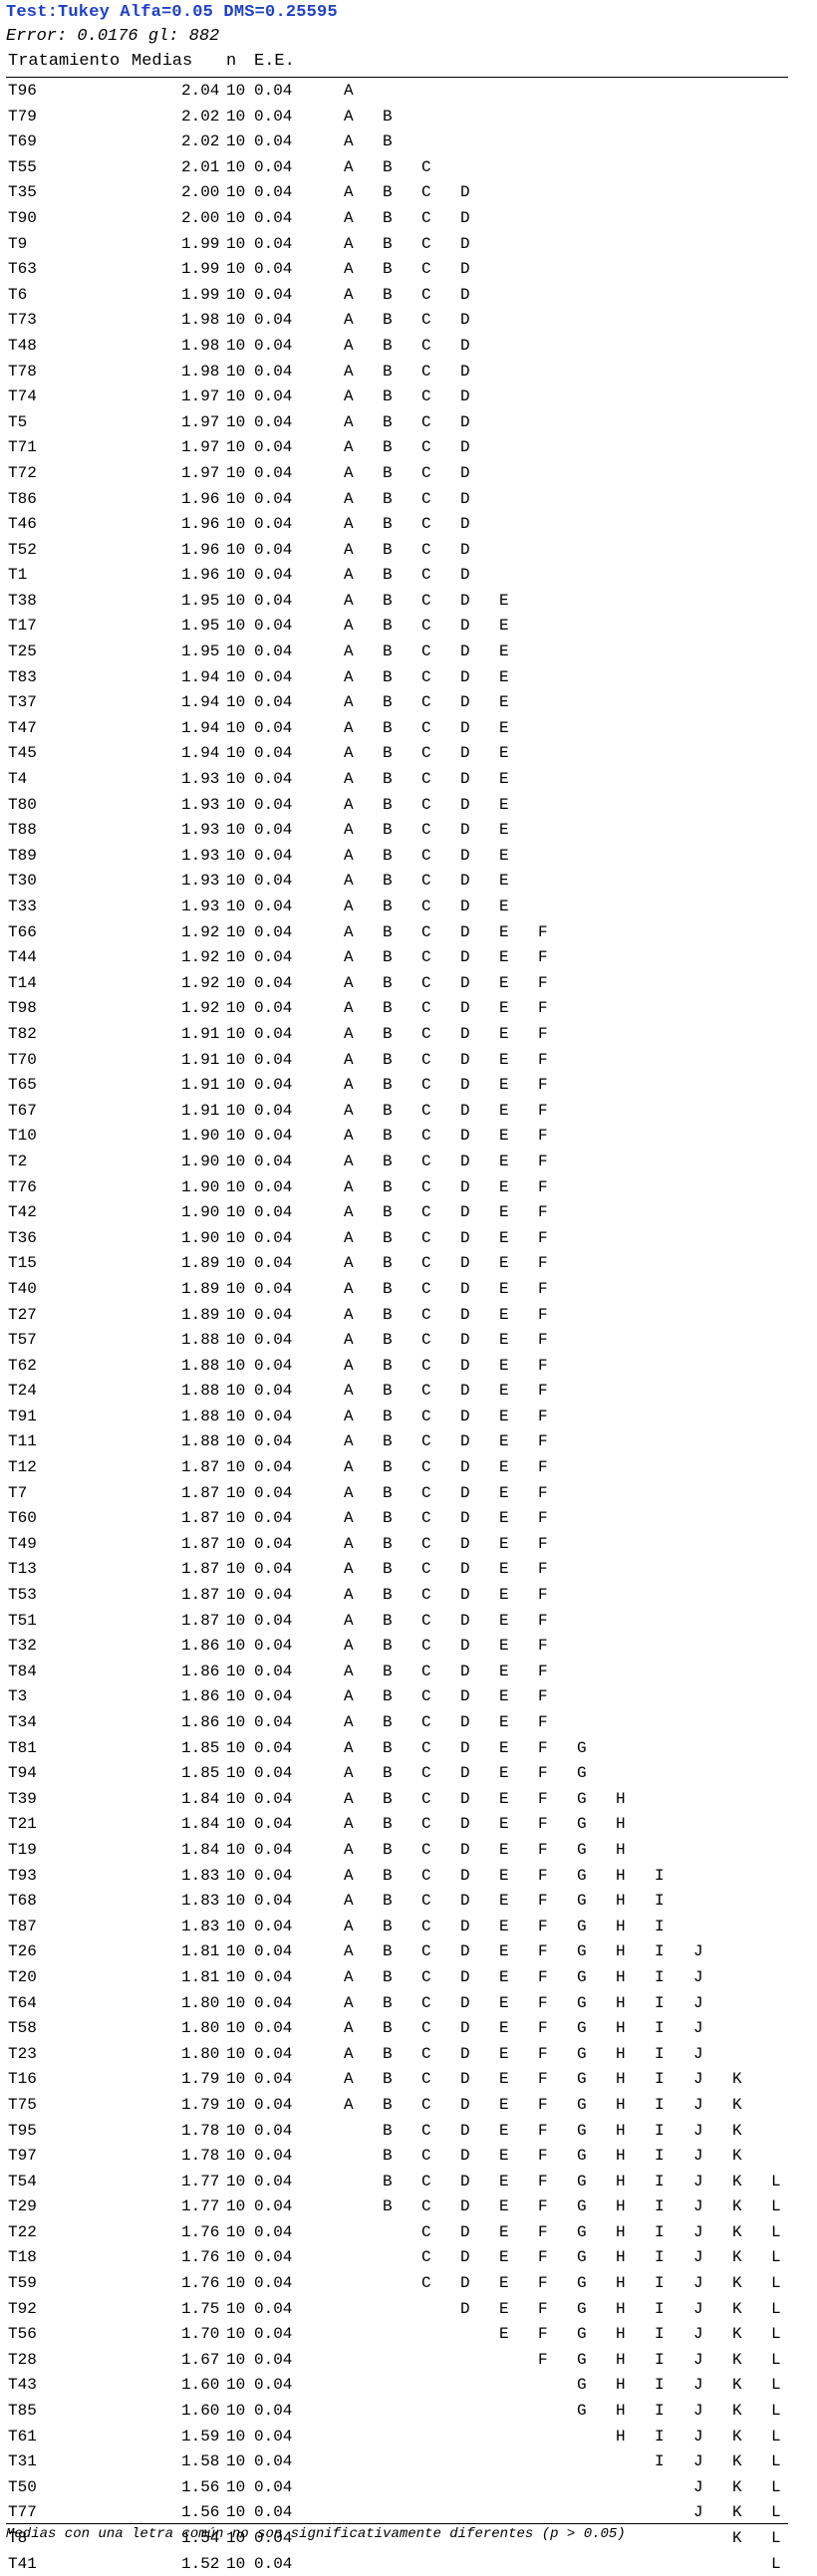 This screenshot has width=817, height=2576. Describe the element at coordinates (22, 1033) in the screenshot. I see `treatment-cell: T82` at that location.